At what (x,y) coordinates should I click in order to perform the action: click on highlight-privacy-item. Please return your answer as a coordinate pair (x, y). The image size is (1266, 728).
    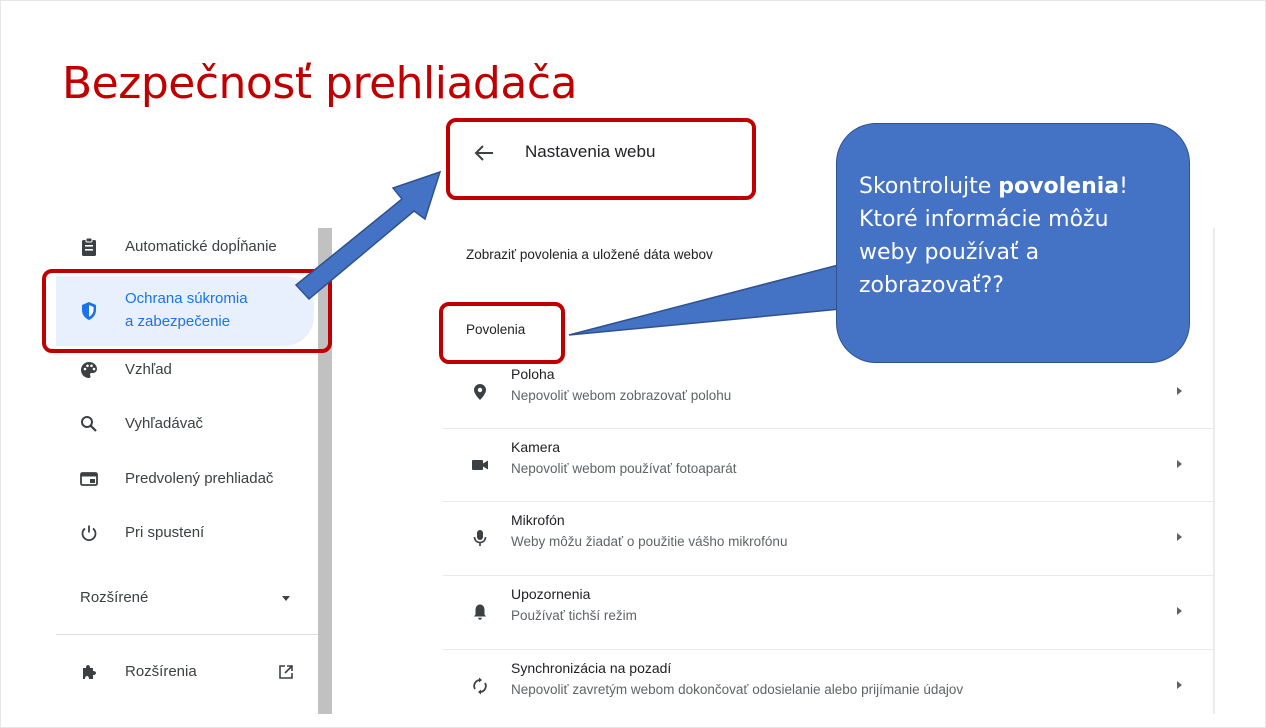
    Looking at the image, I should click on (187, 311).